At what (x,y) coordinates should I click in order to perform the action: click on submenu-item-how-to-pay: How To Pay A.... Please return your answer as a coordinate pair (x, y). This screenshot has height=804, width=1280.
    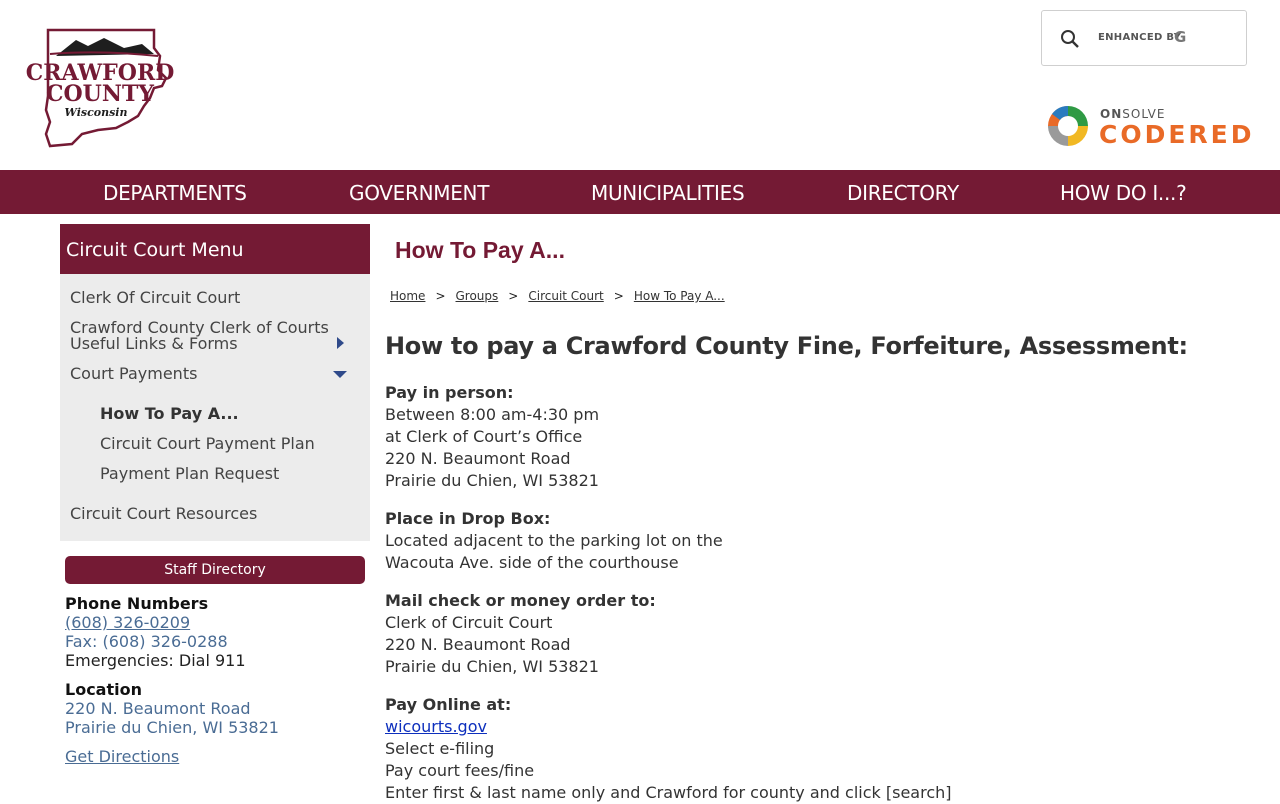
    Looking at the image, I should click on (169, 413).